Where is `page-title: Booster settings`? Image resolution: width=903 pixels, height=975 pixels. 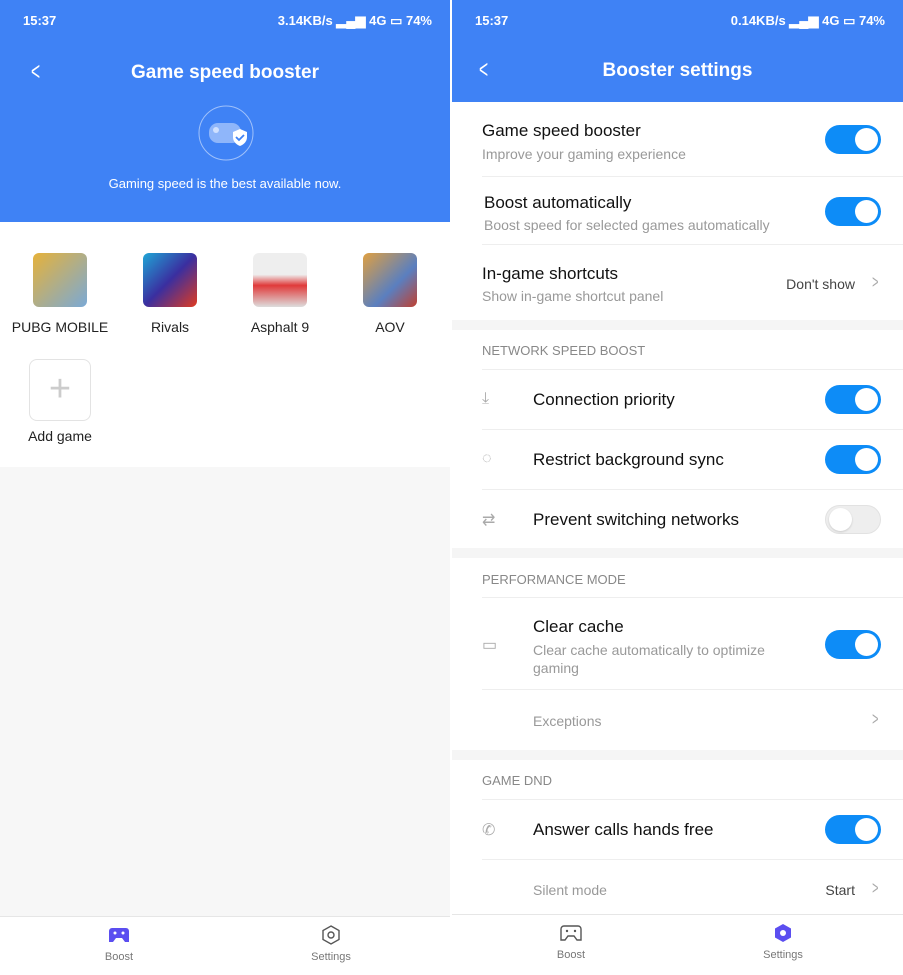 page-title: Booster settings is located at coordinates (677, 70).